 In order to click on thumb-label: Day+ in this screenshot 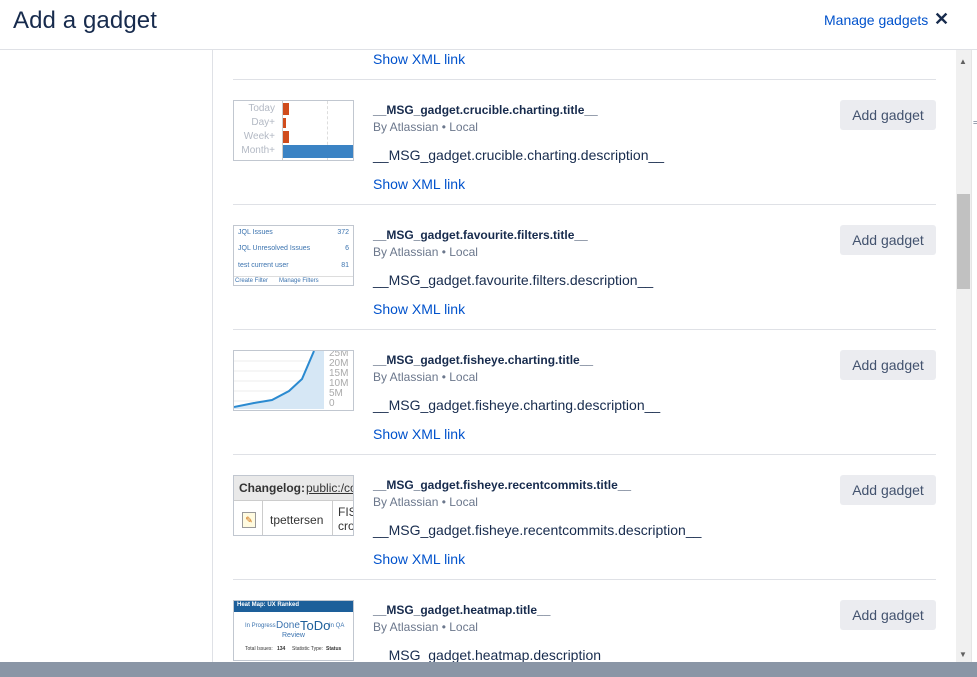, I will do `click(263, 122)`.